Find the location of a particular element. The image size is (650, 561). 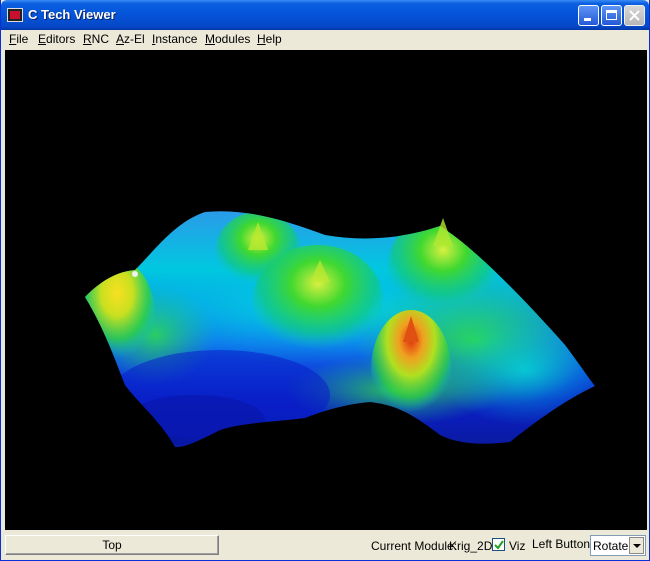

menu-modules-hotkey: M is located at coordinates (210, 39).